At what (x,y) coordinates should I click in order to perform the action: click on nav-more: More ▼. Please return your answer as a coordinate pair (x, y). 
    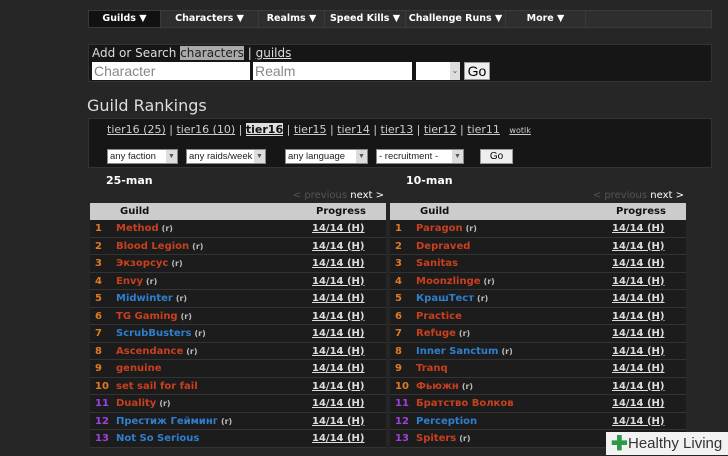
    Looking at the image, I should click on (546, 19).